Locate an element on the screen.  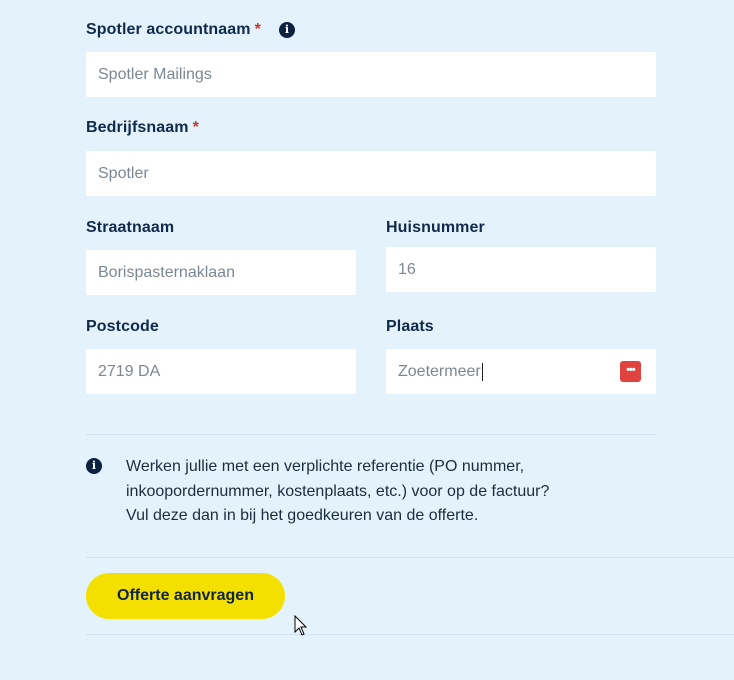
text-caret is located at coordinates (482, 371).